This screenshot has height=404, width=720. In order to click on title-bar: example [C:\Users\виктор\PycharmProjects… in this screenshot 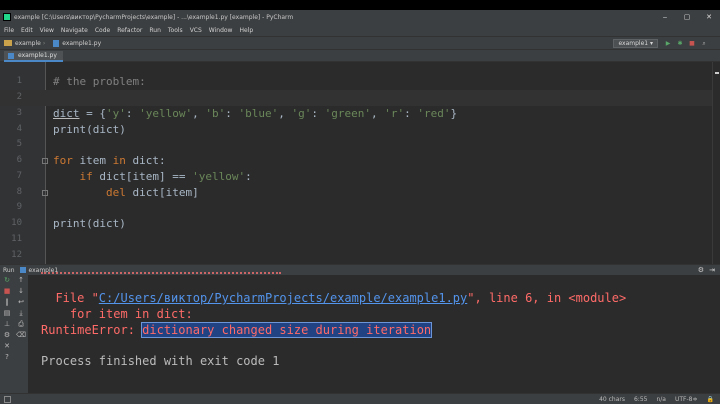, I will do `click(360, 17)`.